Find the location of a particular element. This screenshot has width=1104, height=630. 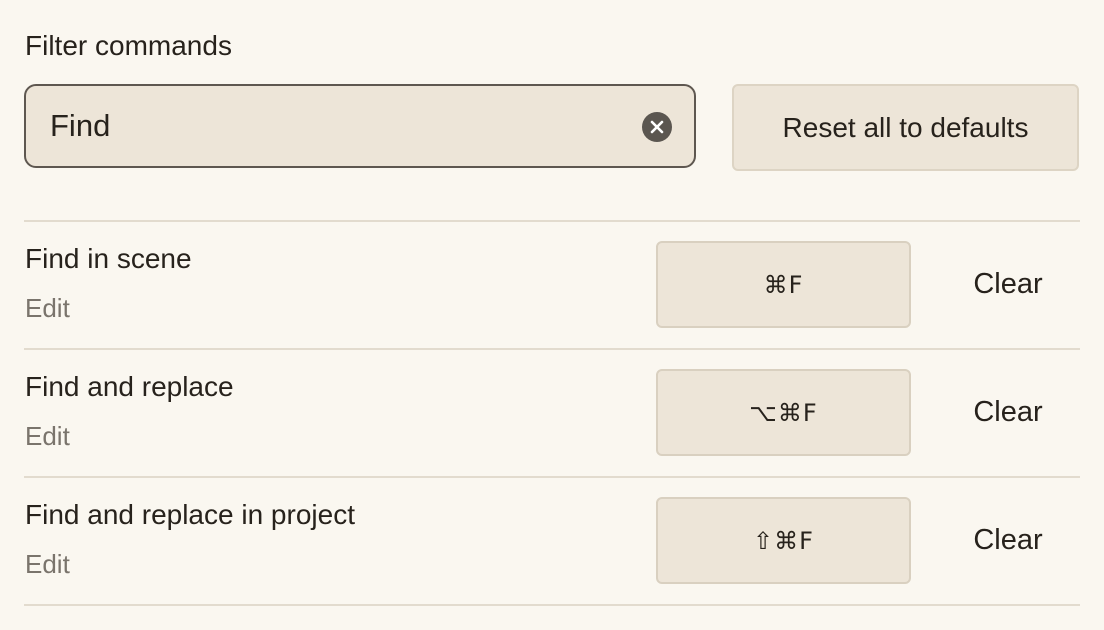

shortcut-button: ⌥⌘F is located at coordinates (783, 412).